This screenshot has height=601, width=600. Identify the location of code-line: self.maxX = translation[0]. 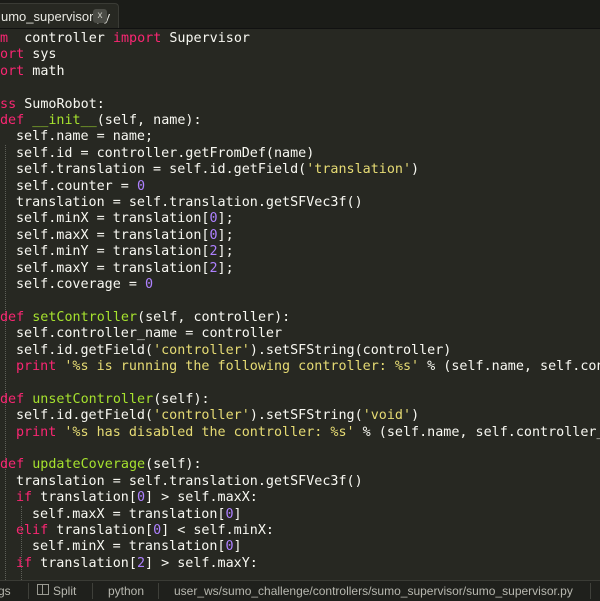
(137, 515).